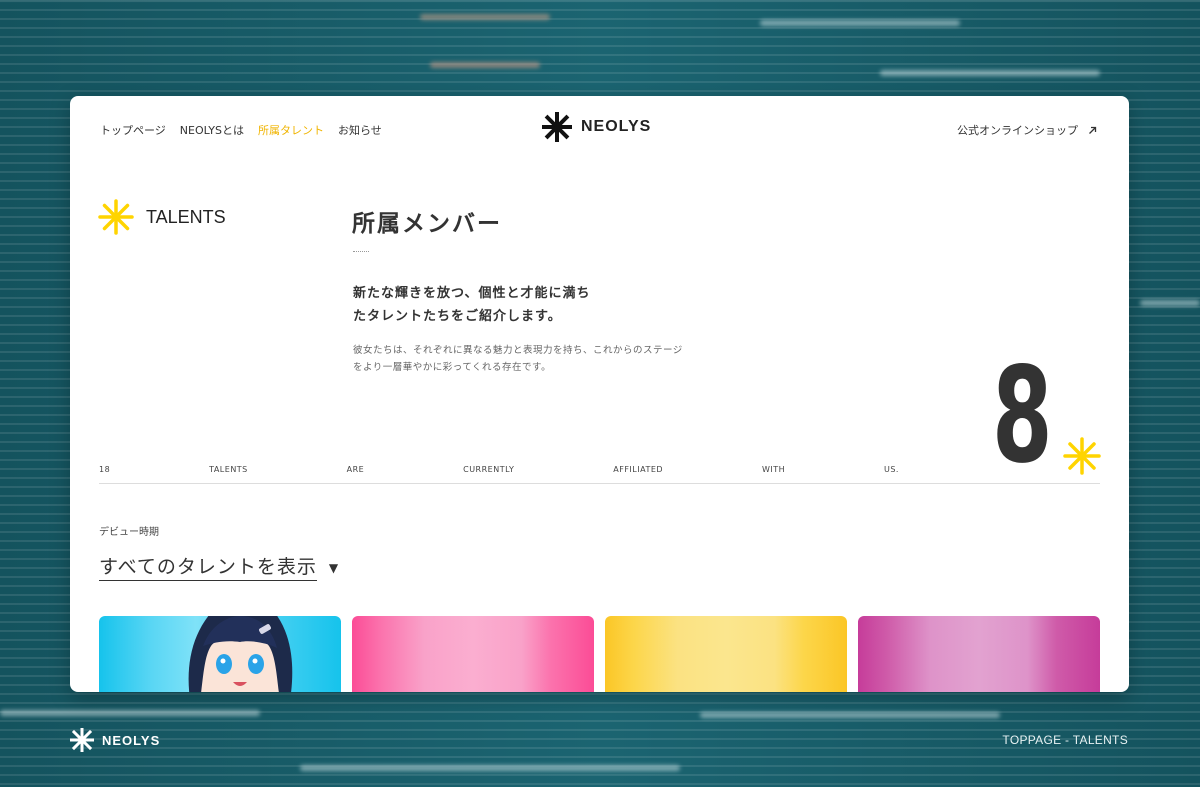 Image resolution: width=1200 pixels, height=787 pixels. Describe the element at coordinates (116, 217) in the screenshot. I see `asterisk-icon` at that location.